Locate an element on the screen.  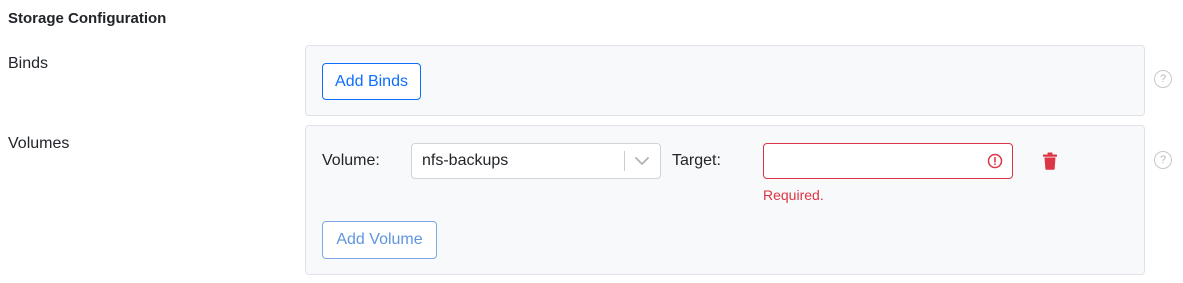
target-field-label: Target: is located at coordinates (696, 160).